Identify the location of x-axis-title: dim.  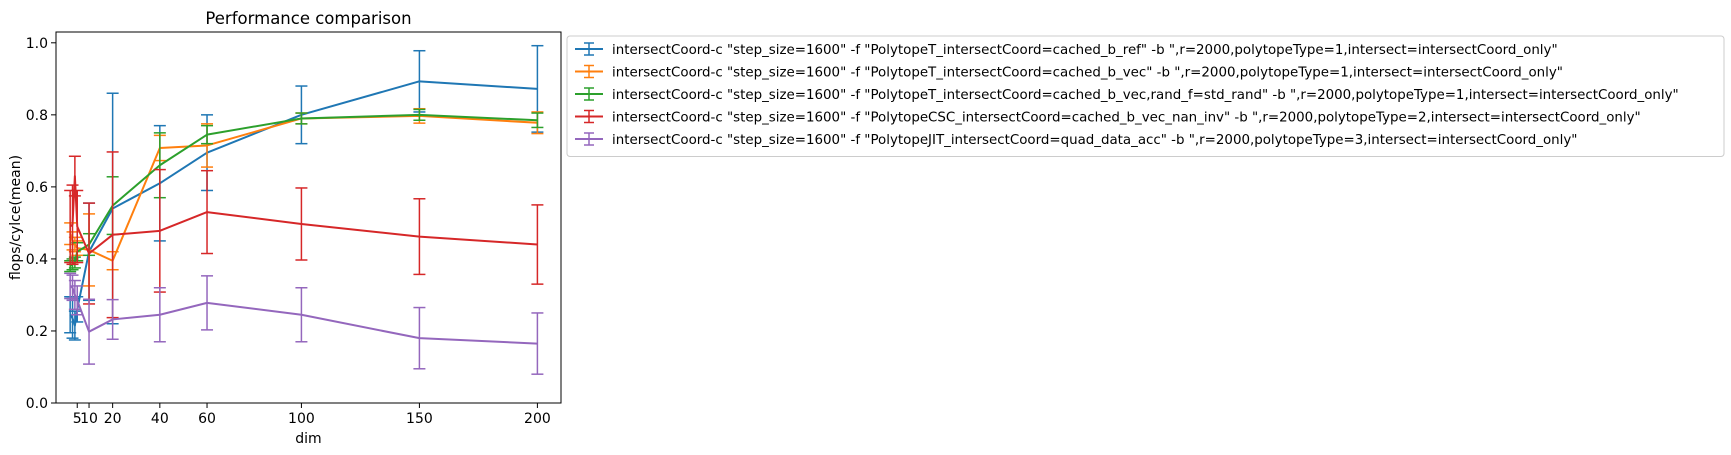
(308, 439).